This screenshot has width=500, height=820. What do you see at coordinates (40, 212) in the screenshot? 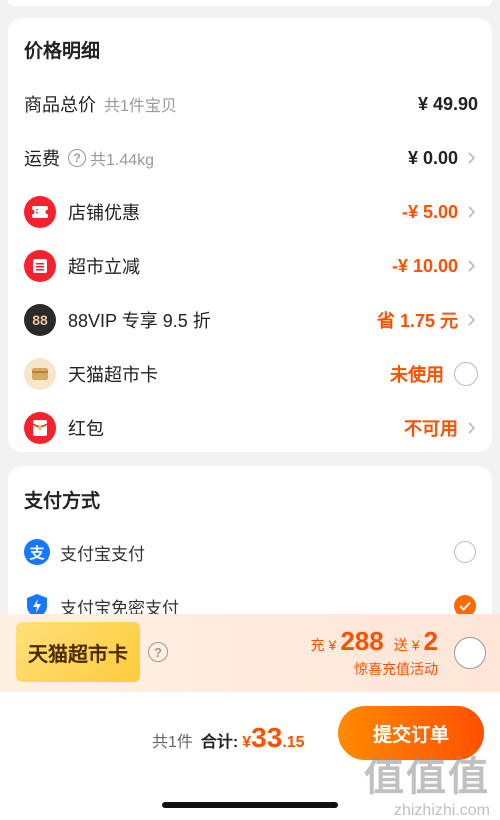
I see `ticket-icon` at bounding box center [40, 212].